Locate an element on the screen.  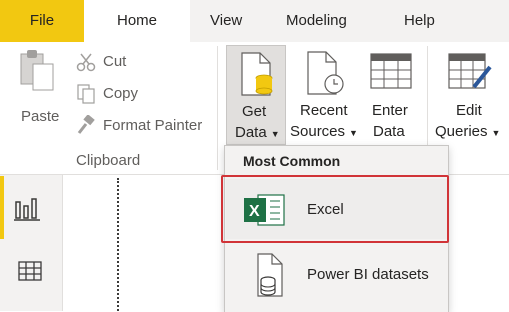
data-view-button is located at coordinates (33, 274).